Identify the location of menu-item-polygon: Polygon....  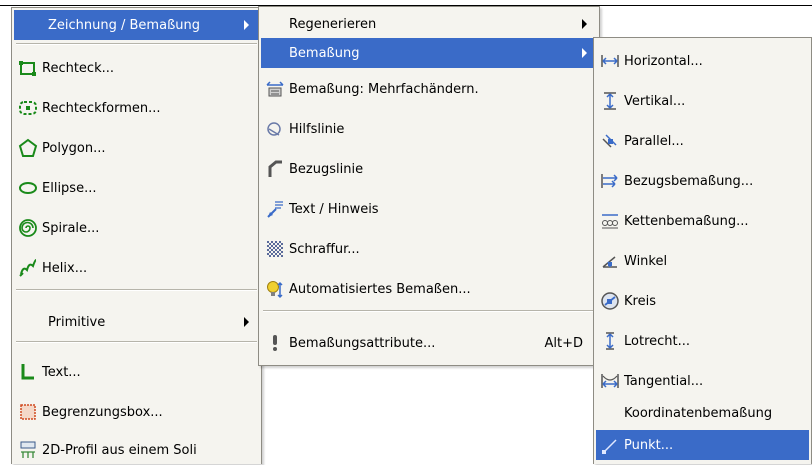
(136, 148).